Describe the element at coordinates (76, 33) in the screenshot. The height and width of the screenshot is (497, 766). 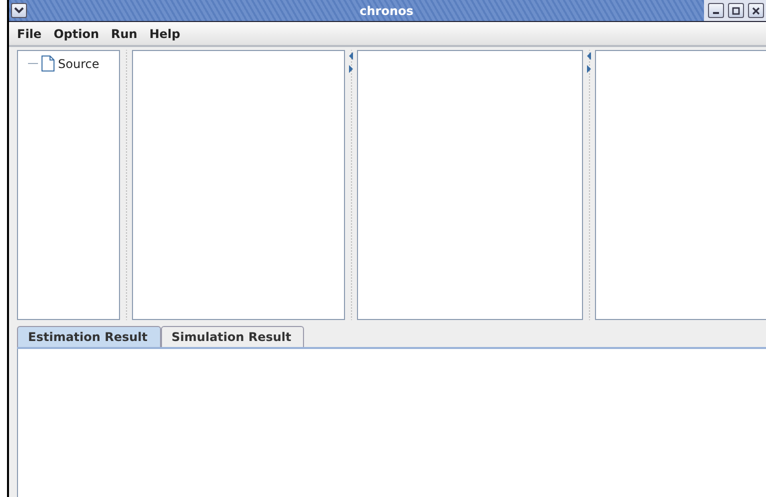
I see `menu-item: Option` at that location.